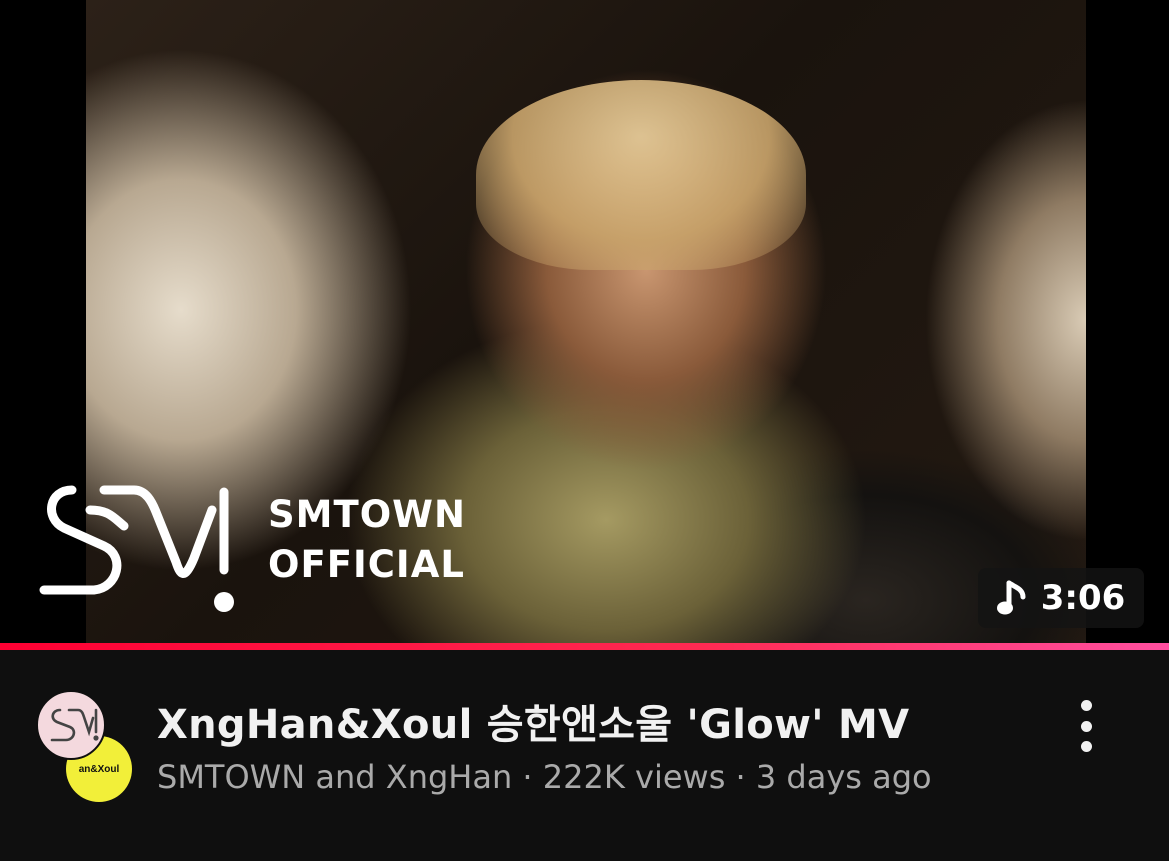 The image size is (1169, 861). I want to click on watch-progress-bar, so click(584, 646).